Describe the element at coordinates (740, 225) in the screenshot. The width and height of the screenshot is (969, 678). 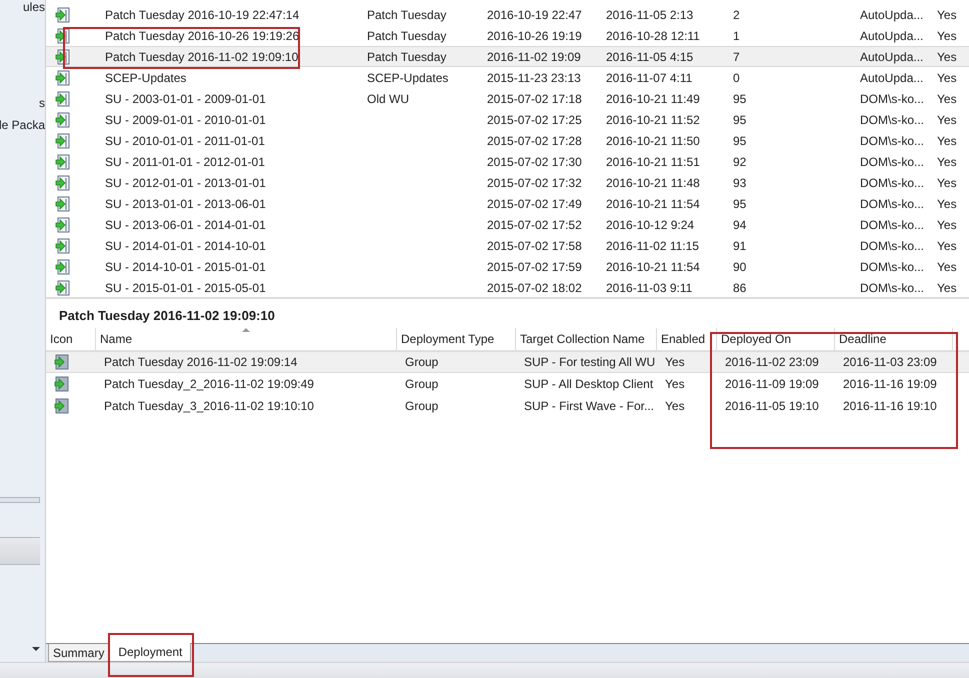
I see `table-cell-text: 94` at that location.